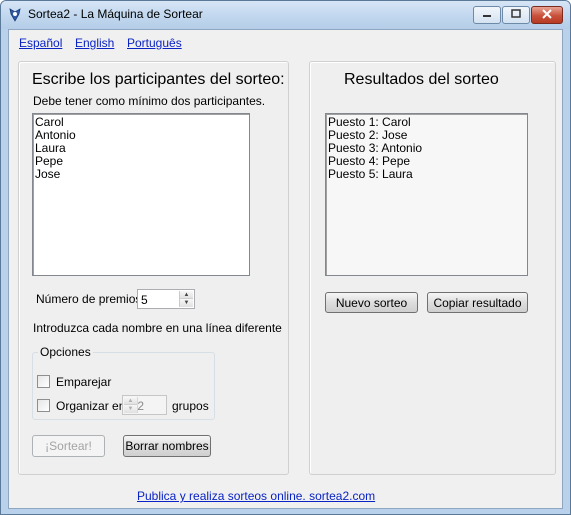 This screenshot has height=515, width=571. I want to click on participants-heading: Escribe los participantes del sorteo:, so click(158, 79).